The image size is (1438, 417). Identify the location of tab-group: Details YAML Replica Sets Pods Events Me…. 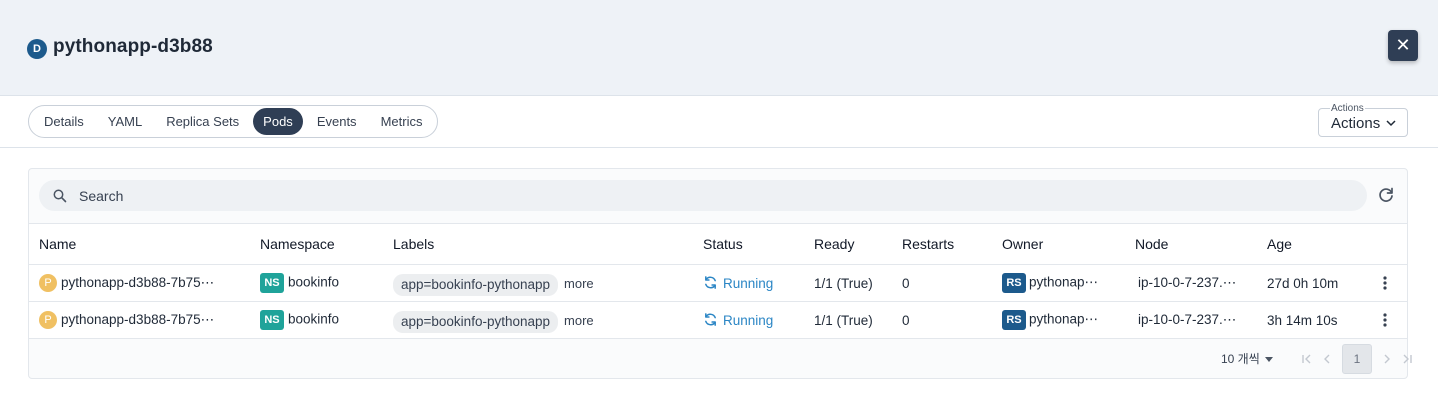
(233, 121).